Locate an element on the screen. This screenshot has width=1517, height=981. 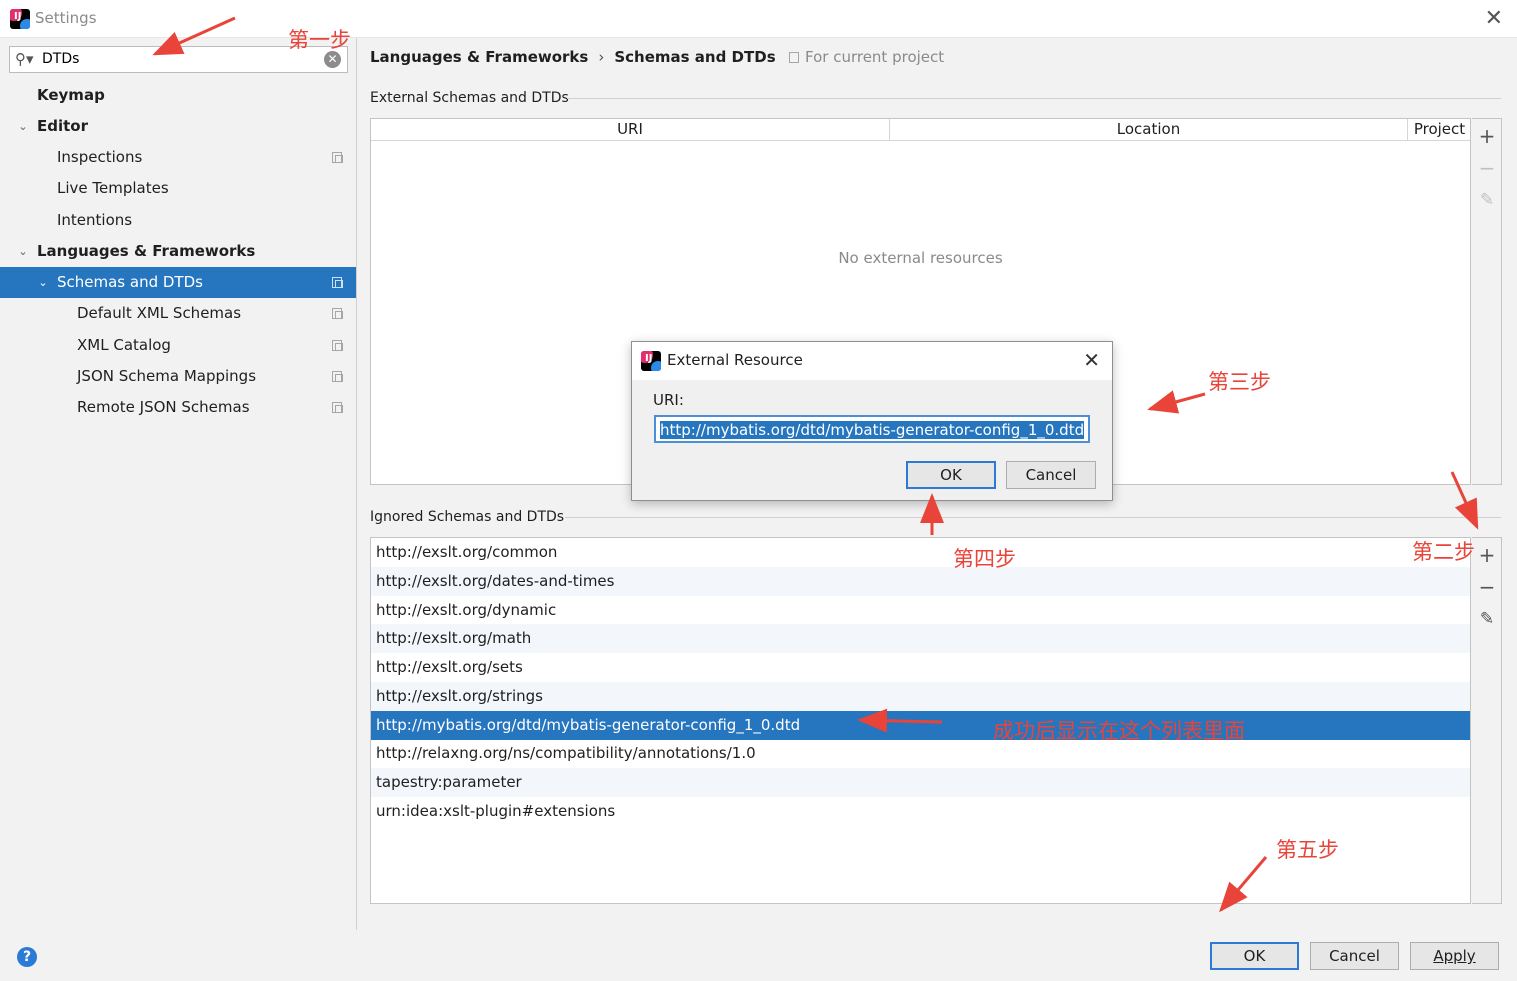
search-icon: ⚲▾ is located at coordinates (24, 59).